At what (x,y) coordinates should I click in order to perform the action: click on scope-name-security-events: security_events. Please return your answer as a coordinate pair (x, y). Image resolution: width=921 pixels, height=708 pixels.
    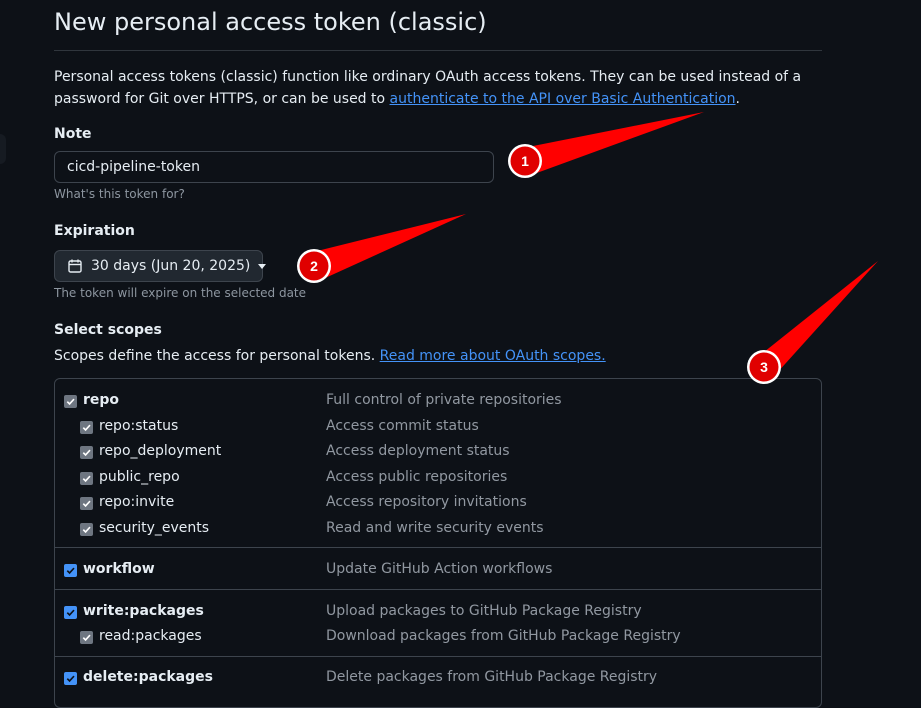
    Looking at the image, I should click on (154, 528).